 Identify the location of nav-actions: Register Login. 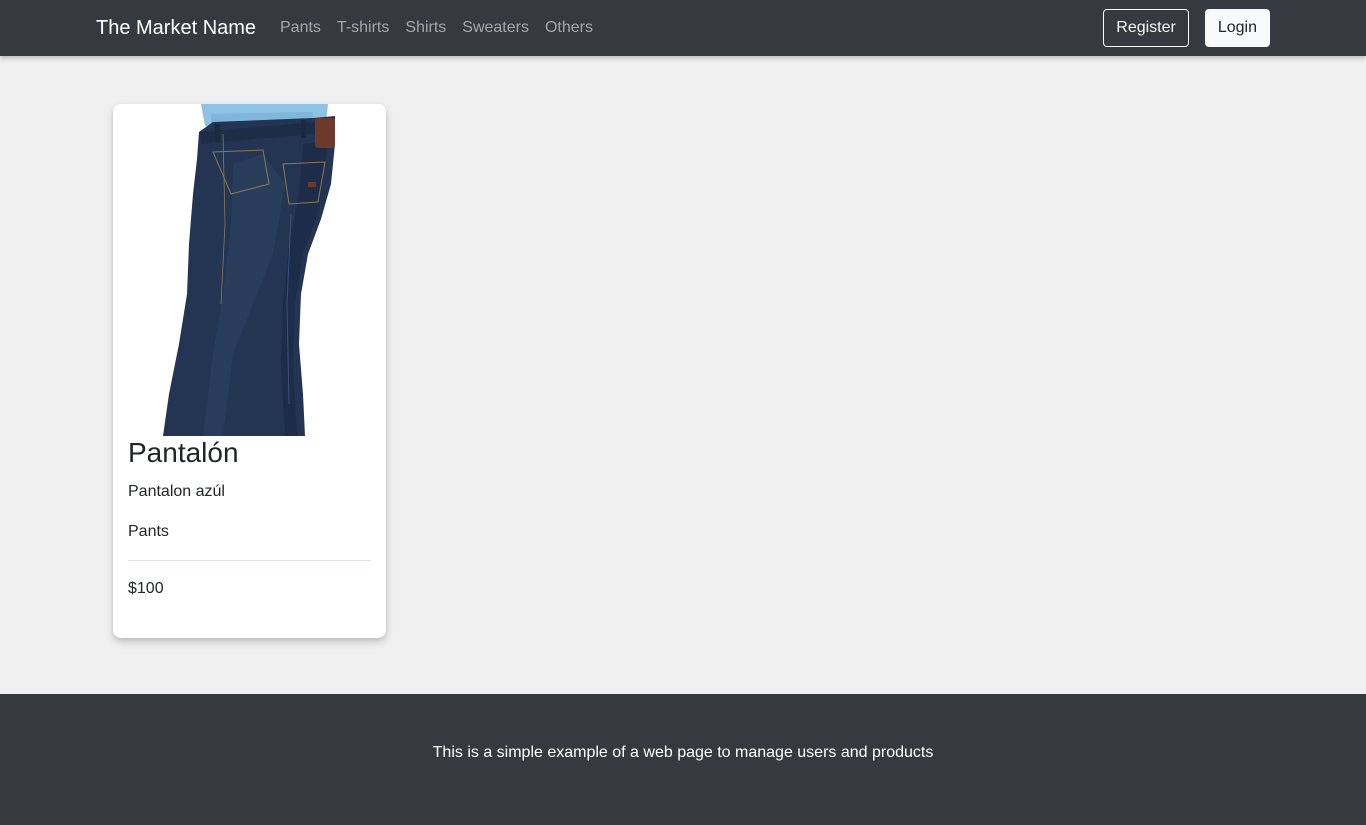
(1186, 28).